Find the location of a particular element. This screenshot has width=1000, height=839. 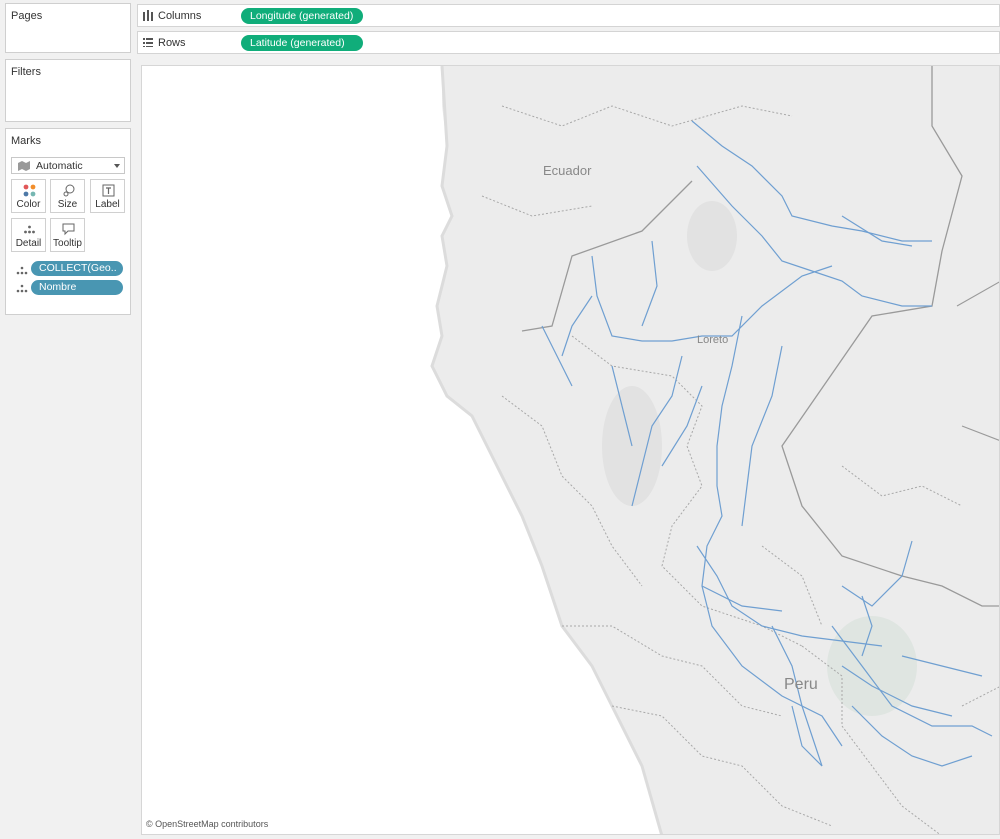

marks-title: Marks is located at coordinates (26, 141).